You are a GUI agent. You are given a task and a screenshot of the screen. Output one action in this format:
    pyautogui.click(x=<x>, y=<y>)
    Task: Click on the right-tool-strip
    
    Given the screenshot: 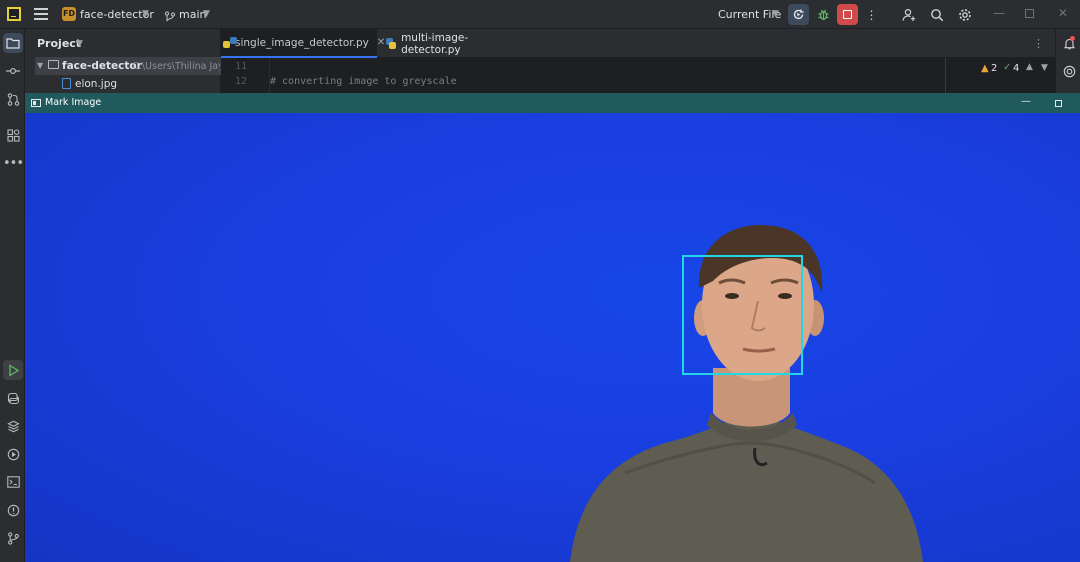 What is the action you would take?
    pyautogui.click(x=1067, y=61)
    